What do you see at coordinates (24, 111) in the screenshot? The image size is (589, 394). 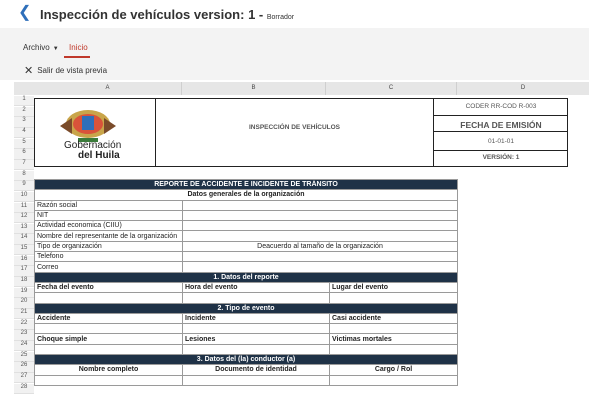 I see `row-header: 2` at bounding box center [24, 111].